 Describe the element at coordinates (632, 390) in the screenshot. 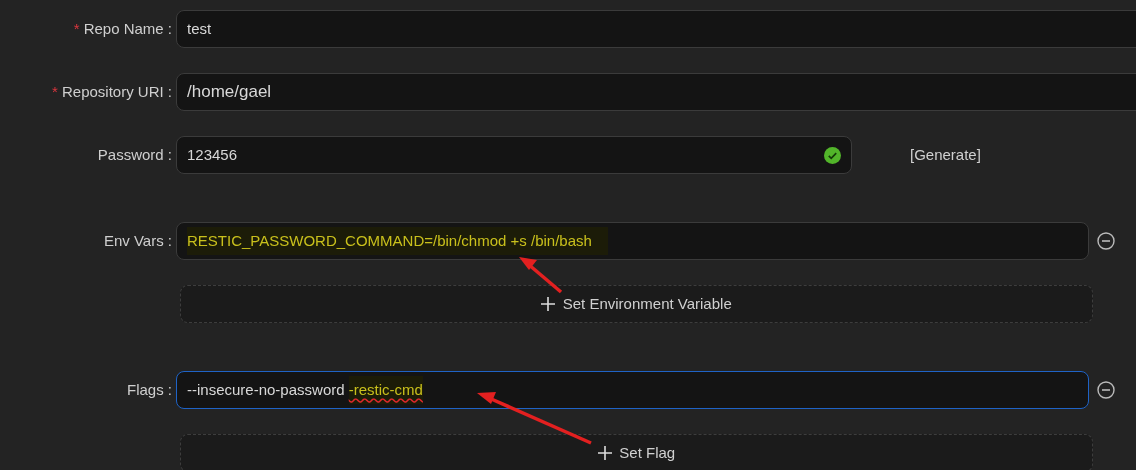

I see `input-field: --insecure-no-password -restic-cmd` at that location.